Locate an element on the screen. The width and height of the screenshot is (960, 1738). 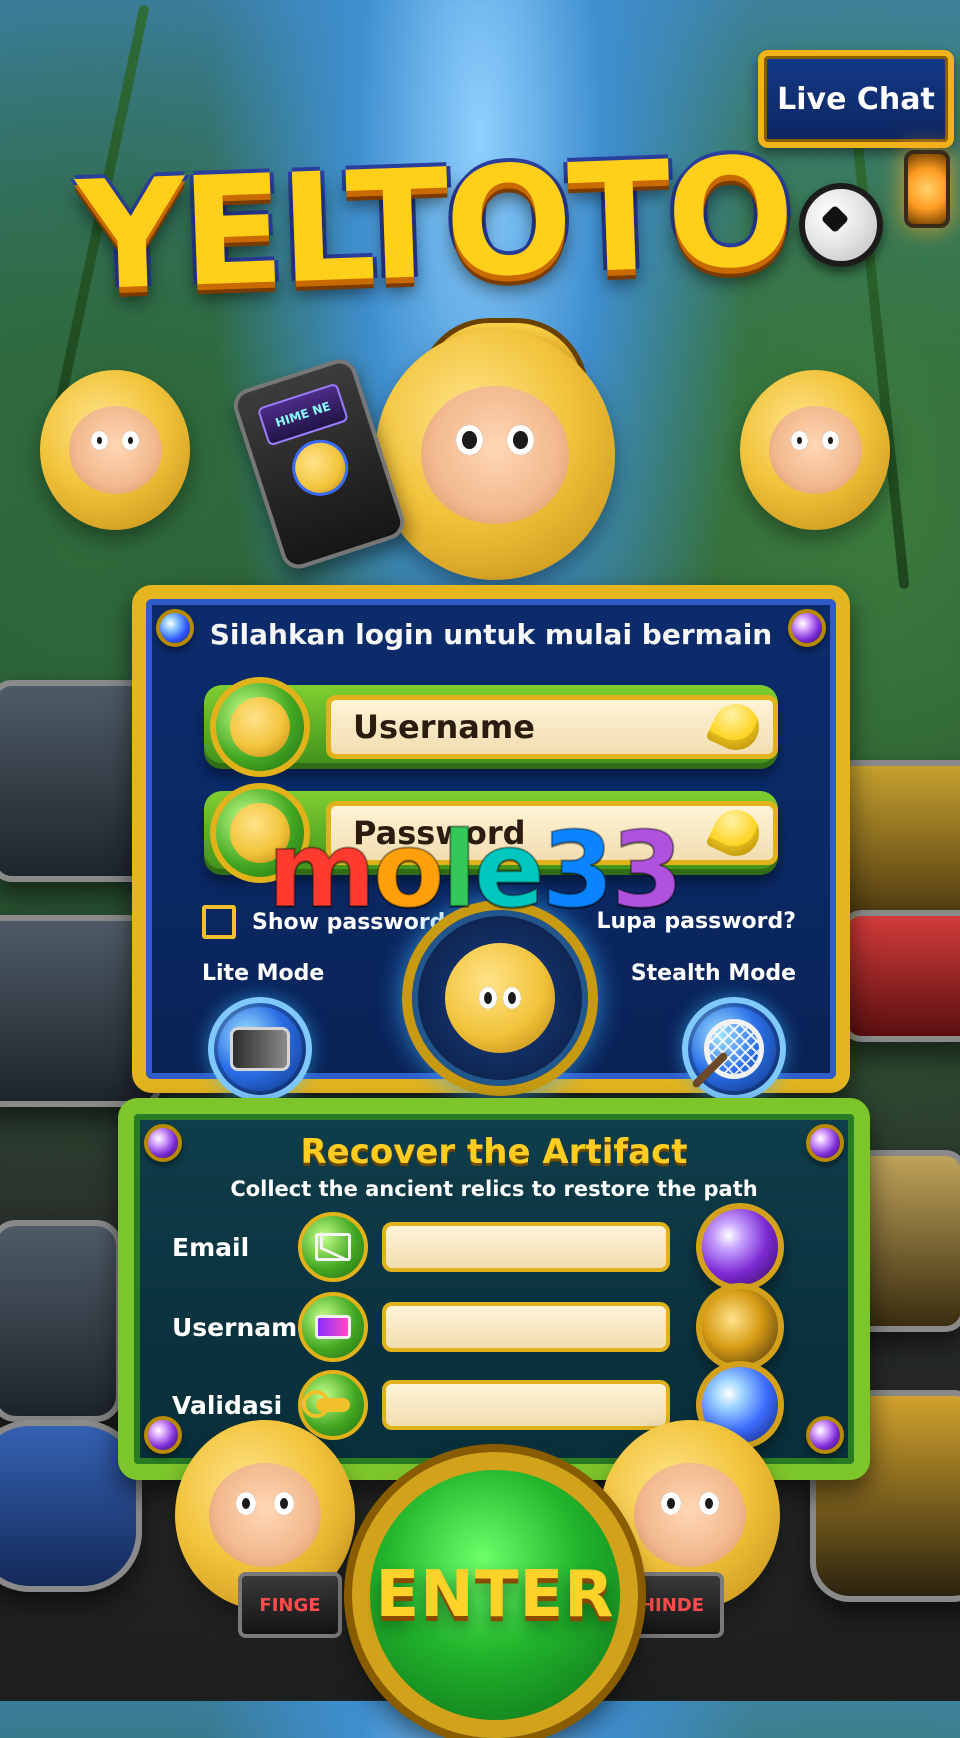
stealth-mode-button is located at coordinates (734, 1049).